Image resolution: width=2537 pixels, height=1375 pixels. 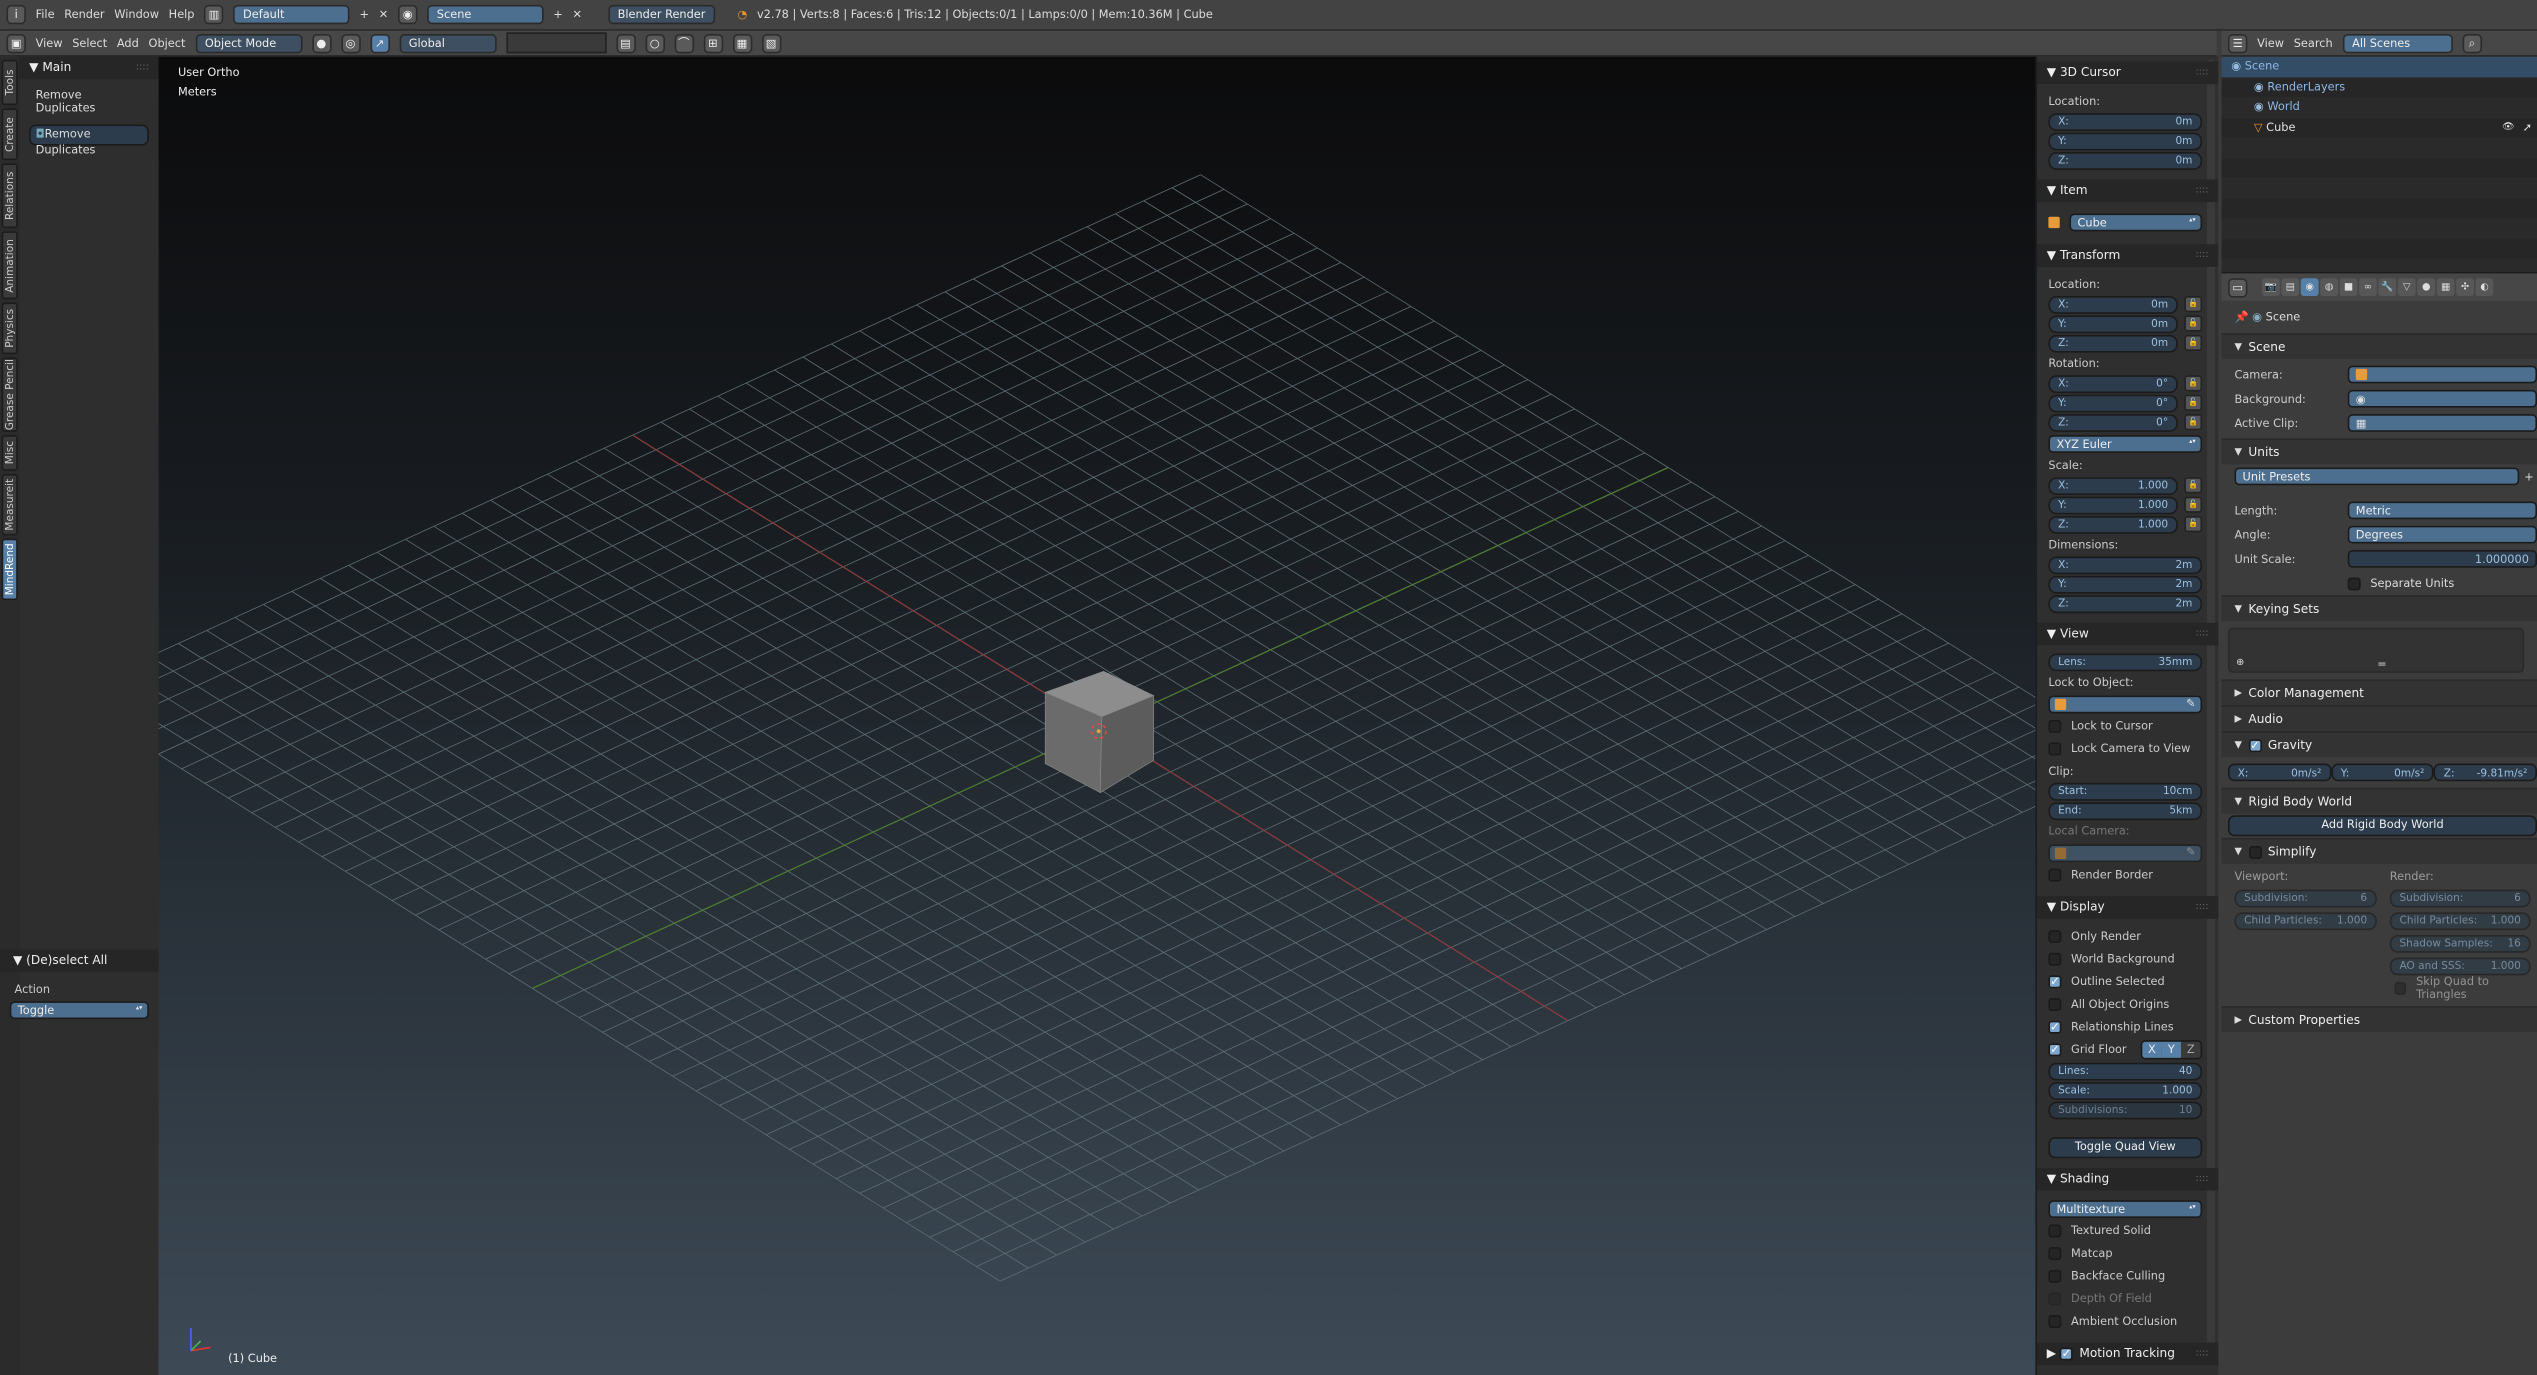 What do you see at coordinates (2379, 346) in the screenshot?
I see `scene-section-header: ▼ Scene` at bounding box center [2379, 346].